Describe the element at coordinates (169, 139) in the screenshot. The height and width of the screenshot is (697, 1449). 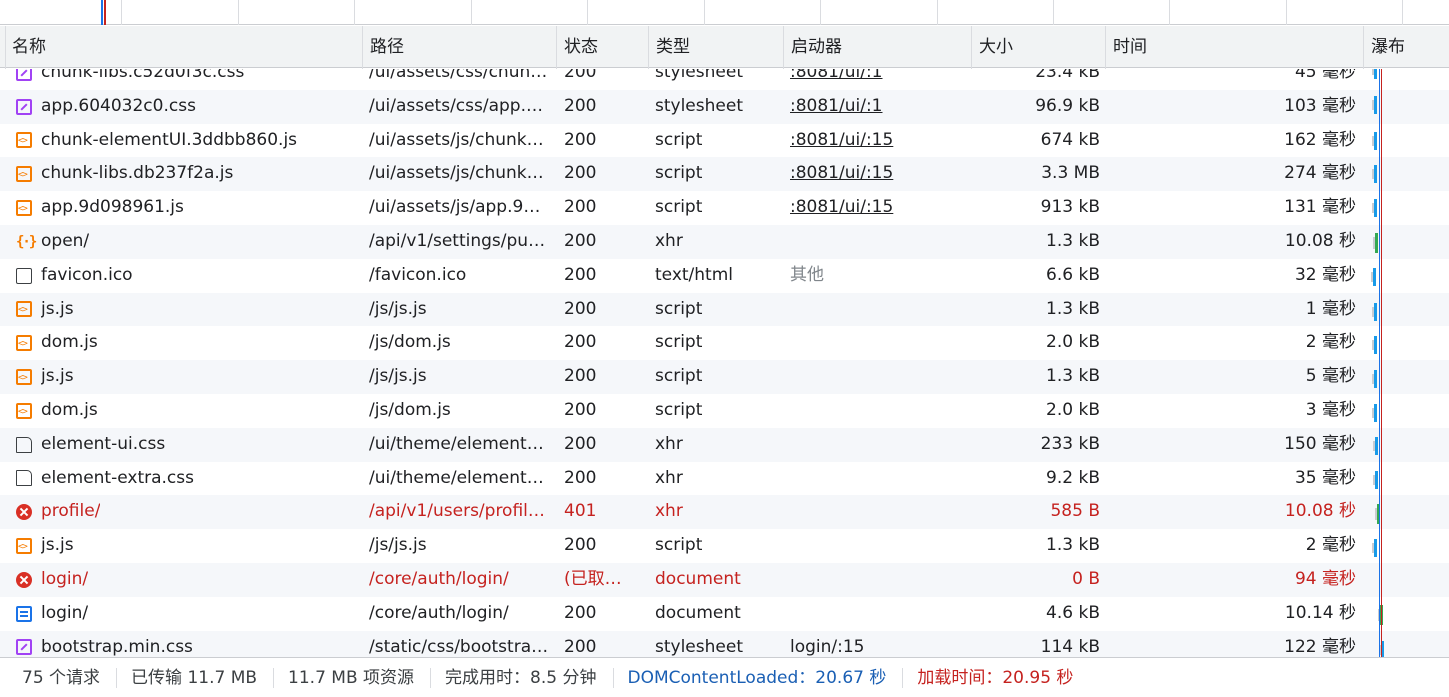
I see `request-name: chunk-elementUI.3ddbb860.js` at that location.